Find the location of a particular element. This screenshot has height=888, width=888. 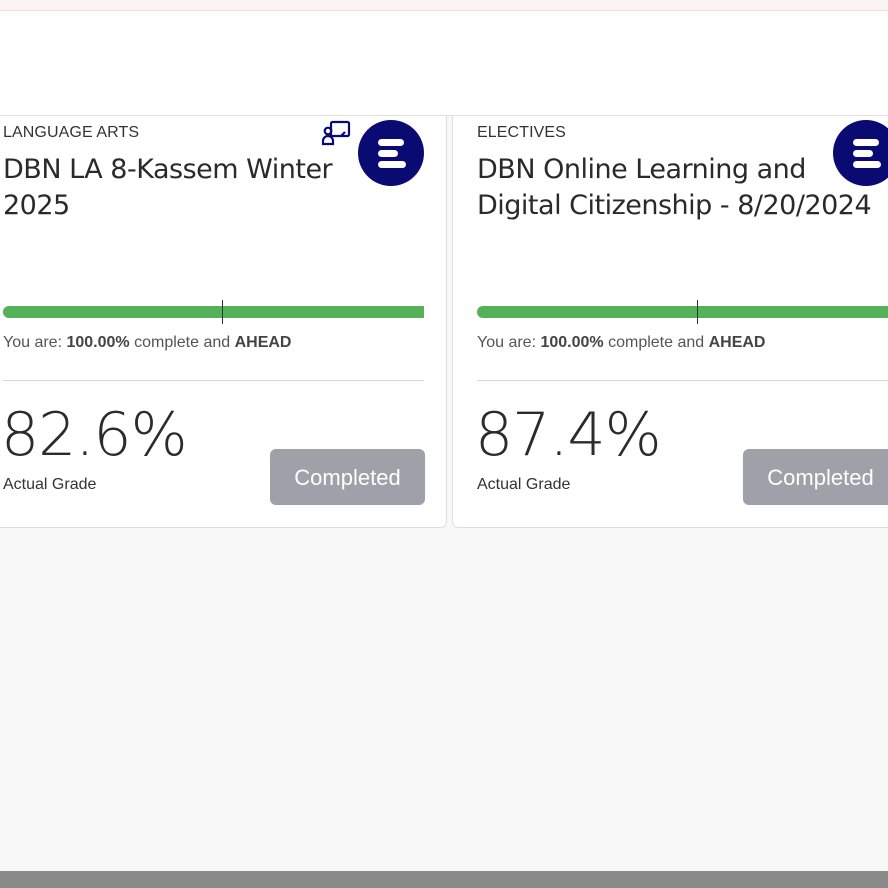

bottom-scrollbar is located at coordinates (444, 879).